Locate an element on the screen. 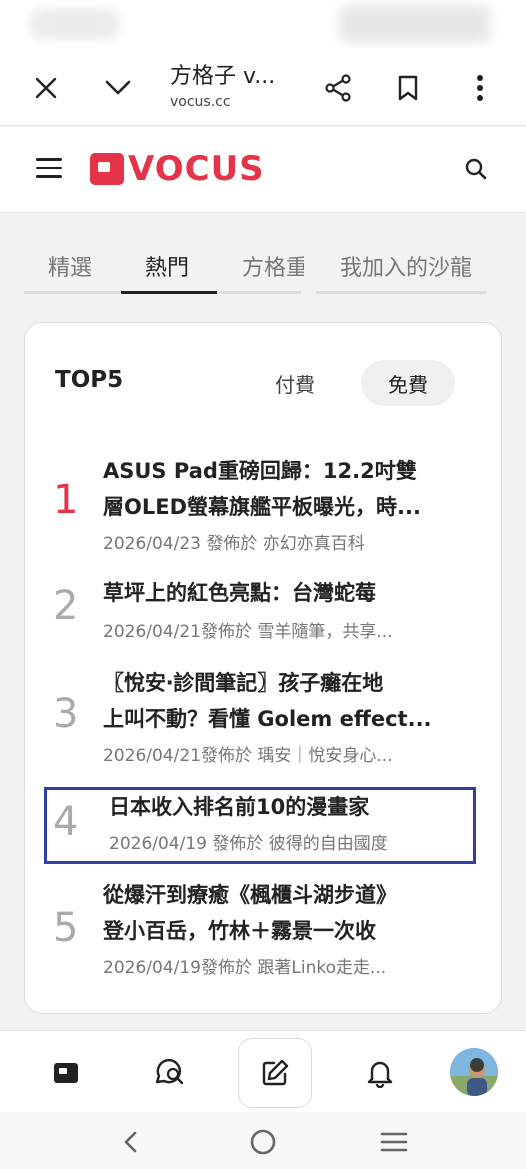  article-meta: 2026/04/23 發佈於 亦幻亦真百科 is located at coordinates (234, 544).